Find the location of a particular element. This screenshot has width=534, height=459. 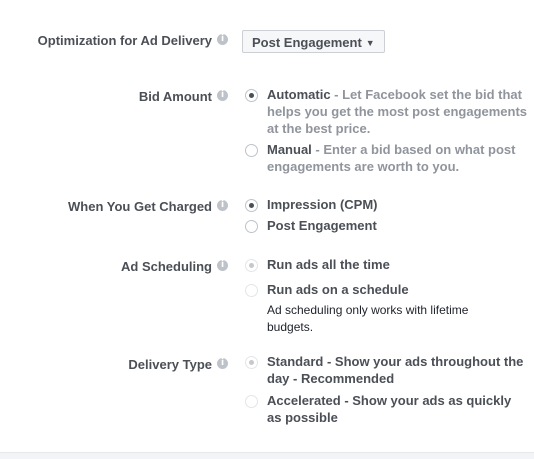

optimization-dropdown-value: Post Engagement is located at coordinates (307, 42).